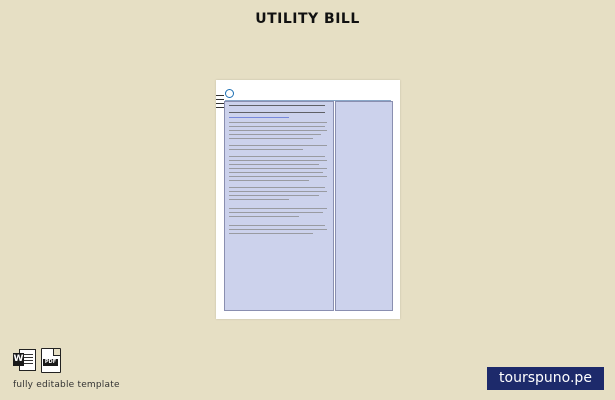 The width and height of the screenshot is (615, 400). I want to click on format-icons: W PDF, so click(37, 360).